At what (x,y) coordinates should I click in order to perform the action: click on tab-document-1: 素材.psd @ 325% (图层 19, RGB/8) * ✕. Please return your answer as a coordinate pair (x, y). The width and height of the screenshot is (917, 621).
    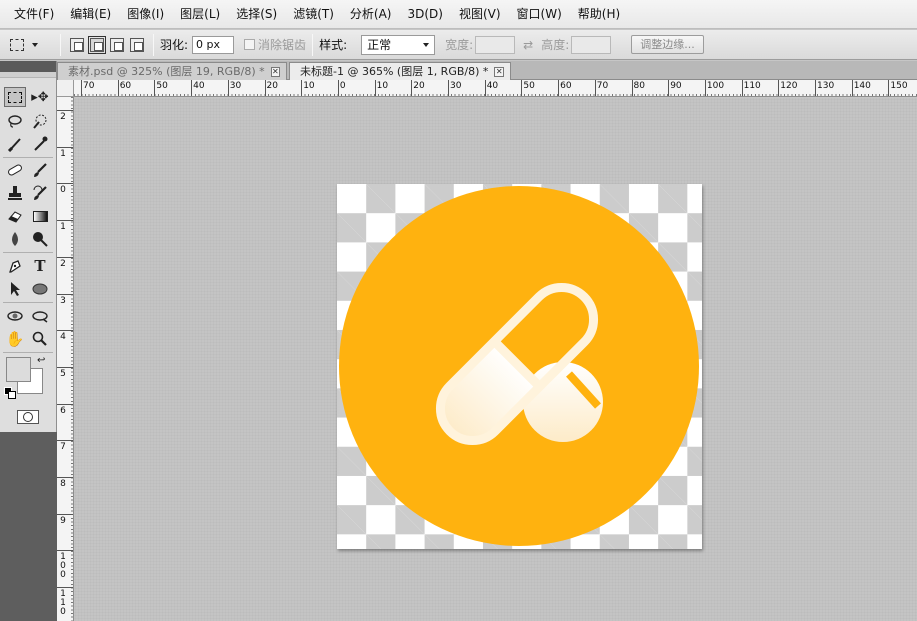
    Looking at the image, I should click on (172, 71).